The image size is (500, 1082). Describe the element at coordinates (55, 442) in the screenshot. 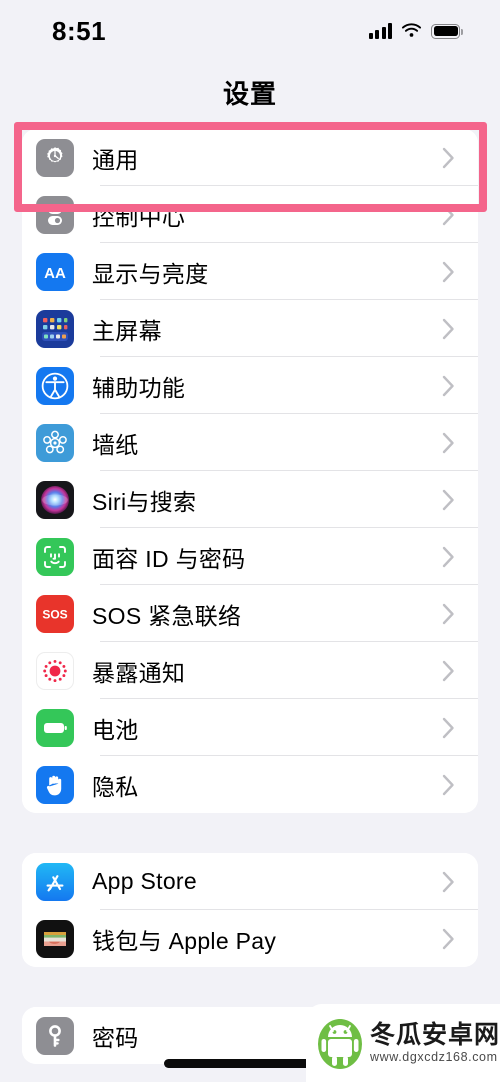

I see `wallpaper-icon` at that location.